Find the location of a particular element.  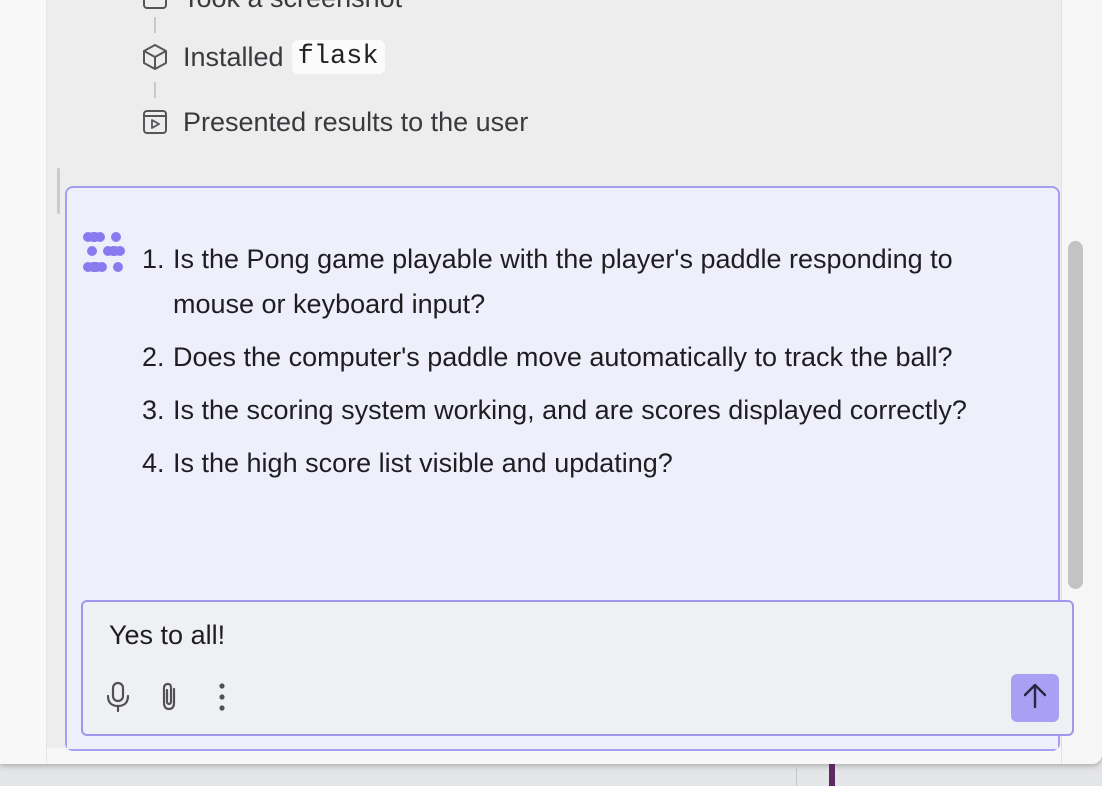

paperclip-icon is located at coordinates (170, 699).